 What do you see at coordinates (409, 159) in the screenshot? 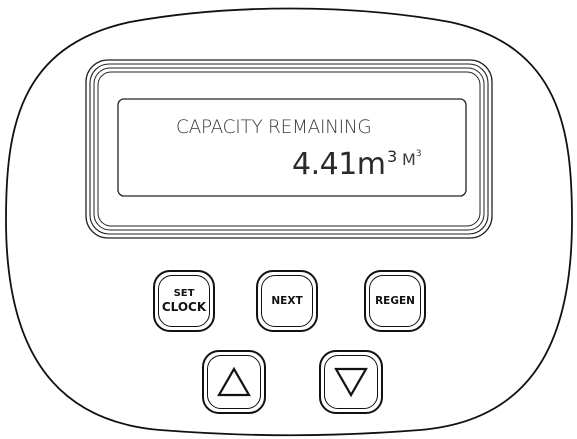
I see `unit-indicator-letter: M` at bounding box center [409, 159].